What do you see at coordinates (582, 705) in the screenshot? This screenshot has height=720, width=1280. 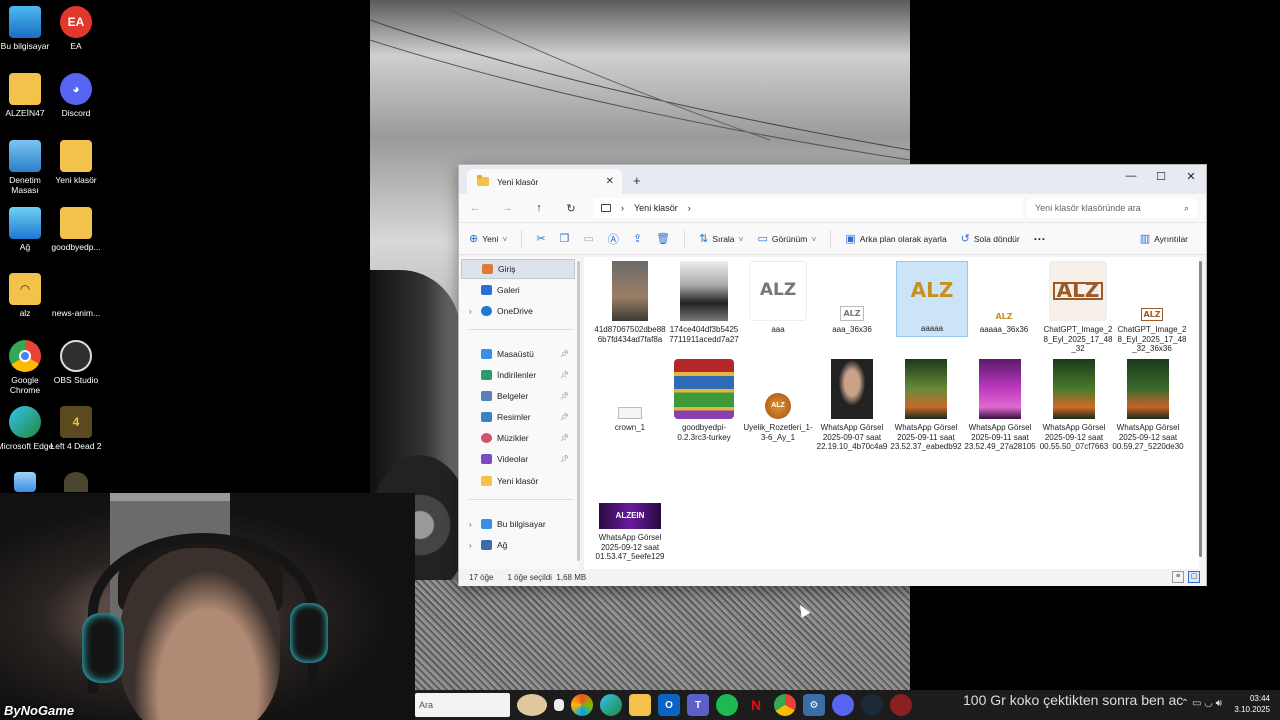 I see `copilot-icon` at bounding box center [582, 705].